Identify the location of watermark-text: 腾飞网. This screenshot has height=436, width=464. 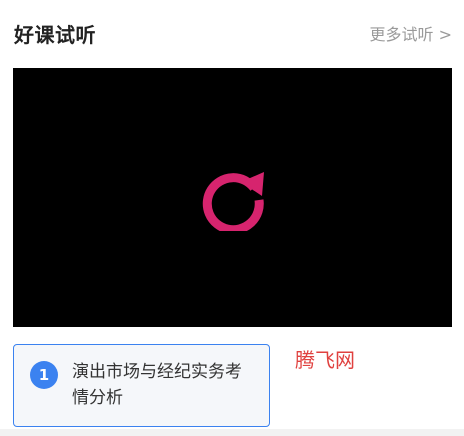
(325, 360).